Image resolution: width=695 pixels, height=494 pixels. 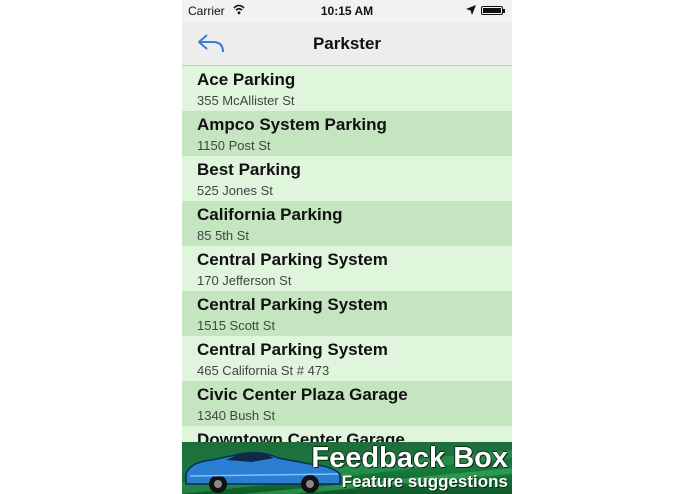 What do you see at coordinates (292, 124) in the screenshot?
I see `item-name: Ampco System Parking` at bounding box center [292, 124].